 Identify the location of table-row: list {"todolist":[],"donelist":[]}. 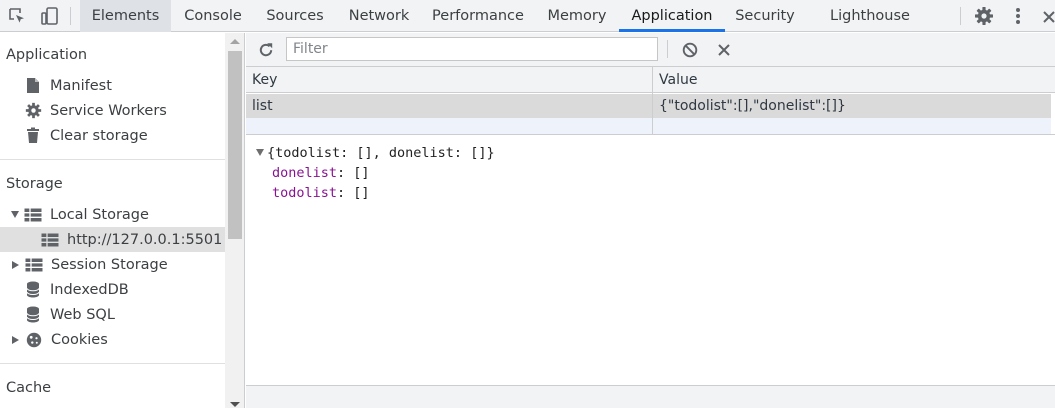
(648, 106).